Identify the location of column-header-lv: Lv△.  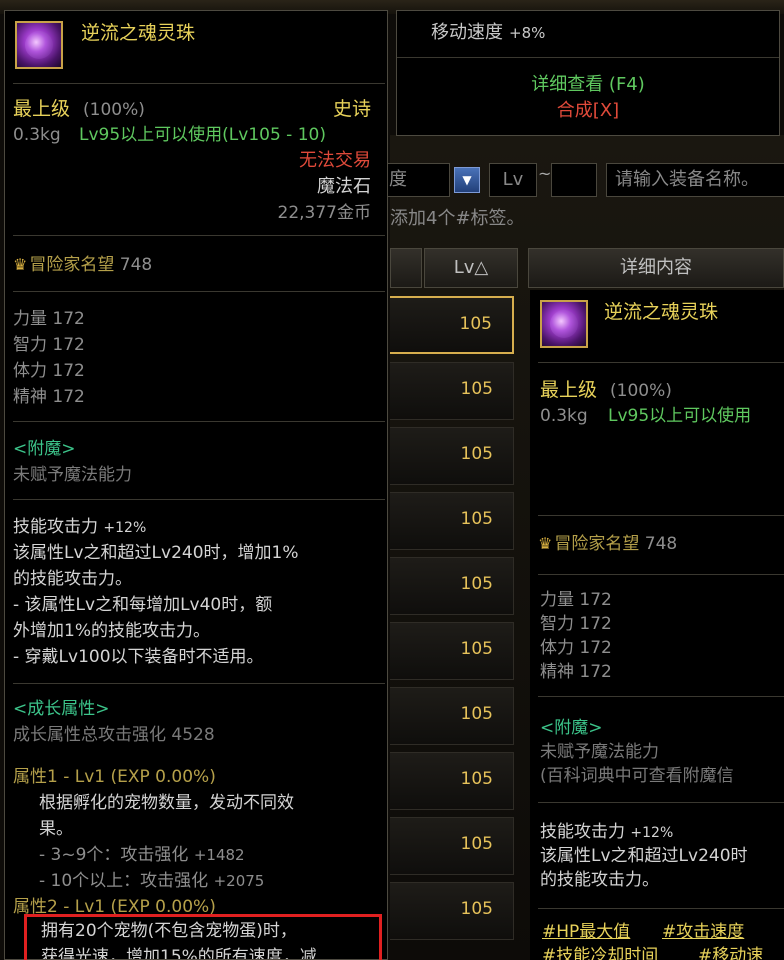
(471, 268).